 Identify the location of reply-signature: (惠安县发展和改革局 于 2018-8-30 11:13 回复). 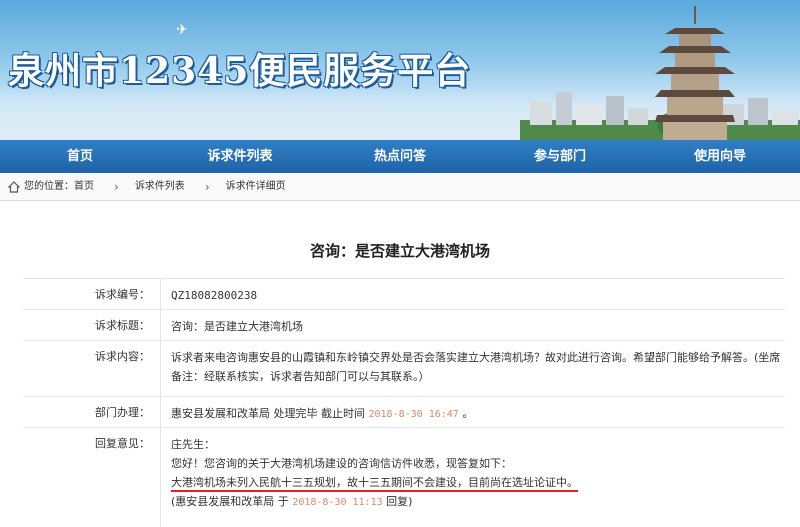
(478, 502).